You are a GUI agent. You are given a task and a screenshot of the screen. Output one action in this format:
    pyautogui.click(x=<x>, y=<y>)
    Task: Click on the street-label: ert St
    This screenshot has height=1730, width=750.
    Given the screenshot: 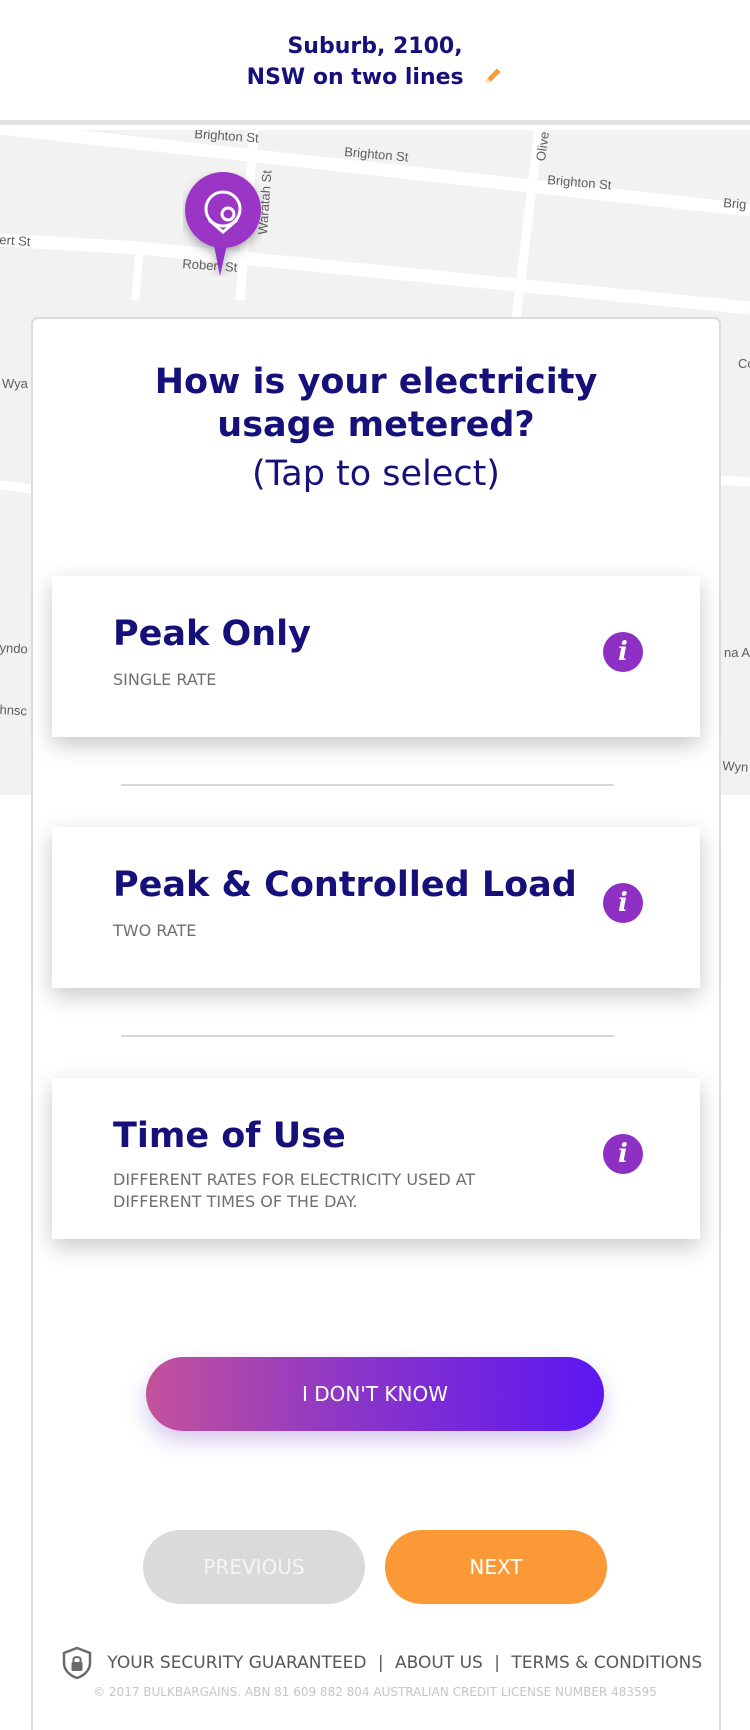 What is the action you would take?
    pyautogui.click(x=16, y=241)
    